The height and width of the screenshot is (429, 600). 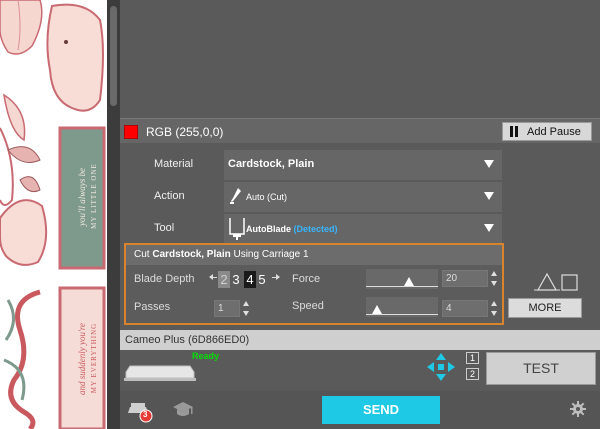 I want to click on force-input: 20, so click(x=465, y=278).